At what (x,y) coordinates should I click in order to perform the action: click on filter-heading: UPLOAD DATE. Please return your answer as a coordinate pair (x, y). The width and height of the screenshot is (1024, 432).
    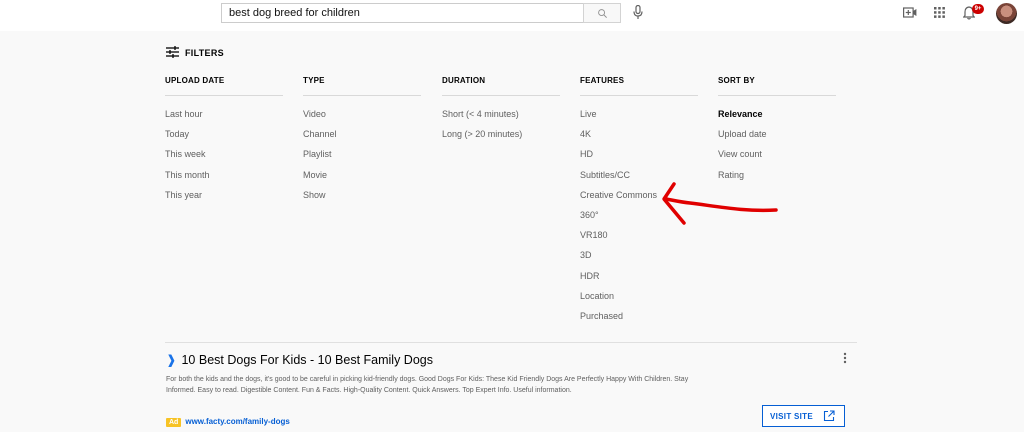
    Looking at the image, I should click on (224, 86).